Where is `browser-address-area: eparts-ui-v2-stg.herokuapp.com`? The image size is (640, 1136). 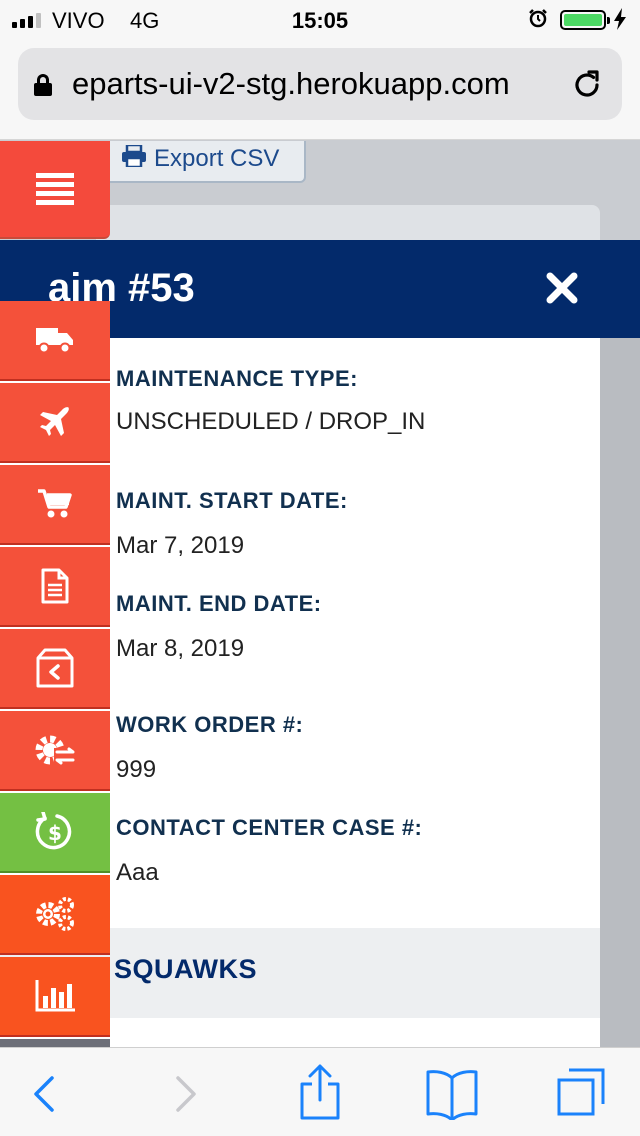
browser-address-area: eparts-ui-v2-stg.herokuapp.com is located at coordinates (320, 90).